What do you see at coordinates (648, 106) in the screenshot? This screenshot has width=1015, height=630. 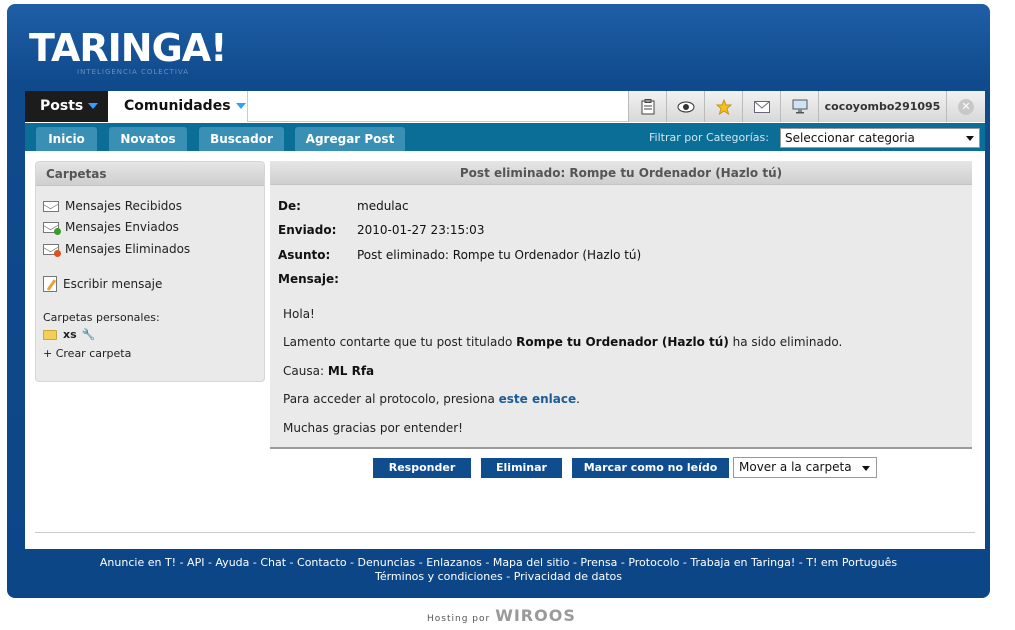 I see `clipboard-icon` at bounding box center [648, 106].